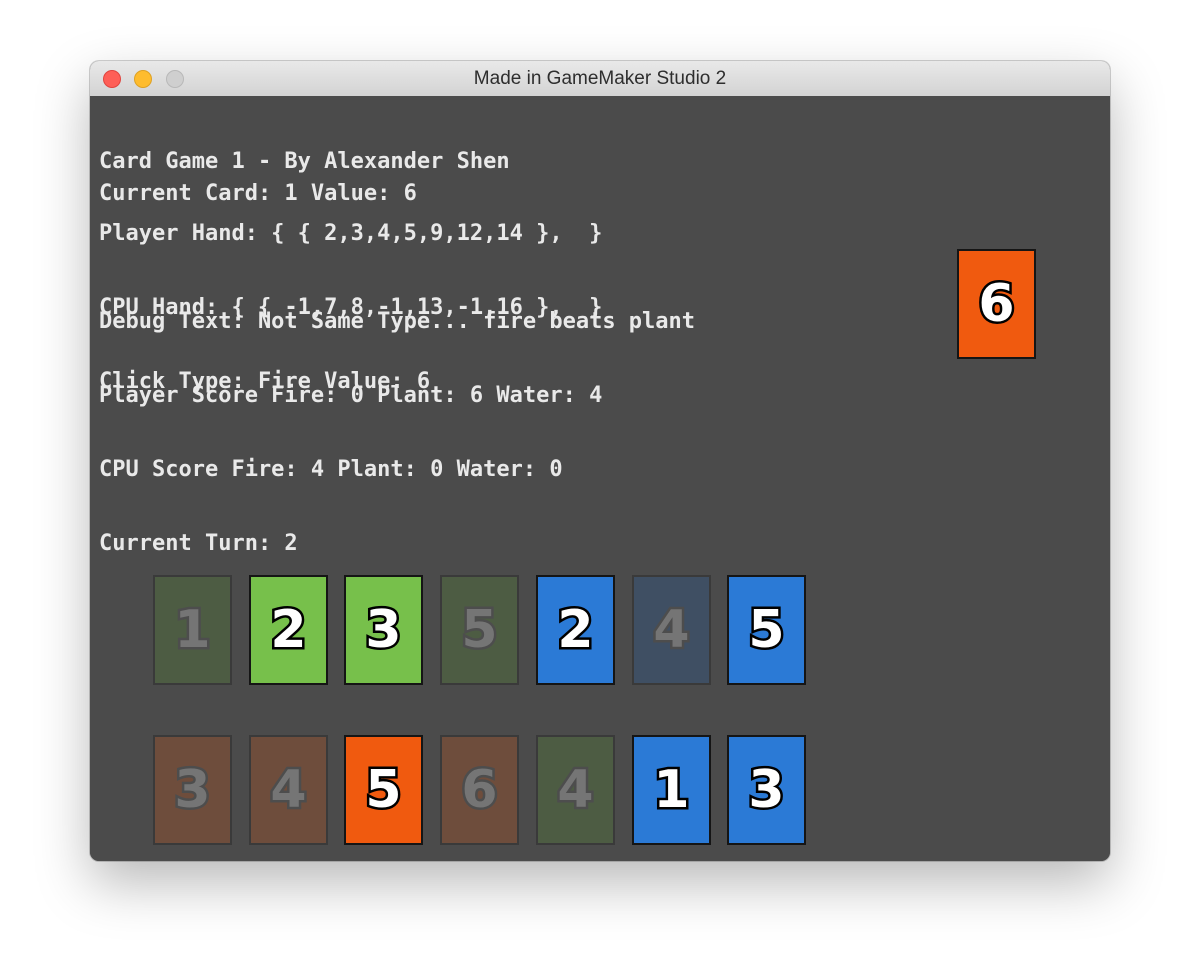 The height and width of the screenshot is (980, 1200). Describe the element at coordinates (331, 469) in the screenshot. I see `cpu-score-text: CPU Score Fire: 4 Plant: 0 Water: 0` at that location.